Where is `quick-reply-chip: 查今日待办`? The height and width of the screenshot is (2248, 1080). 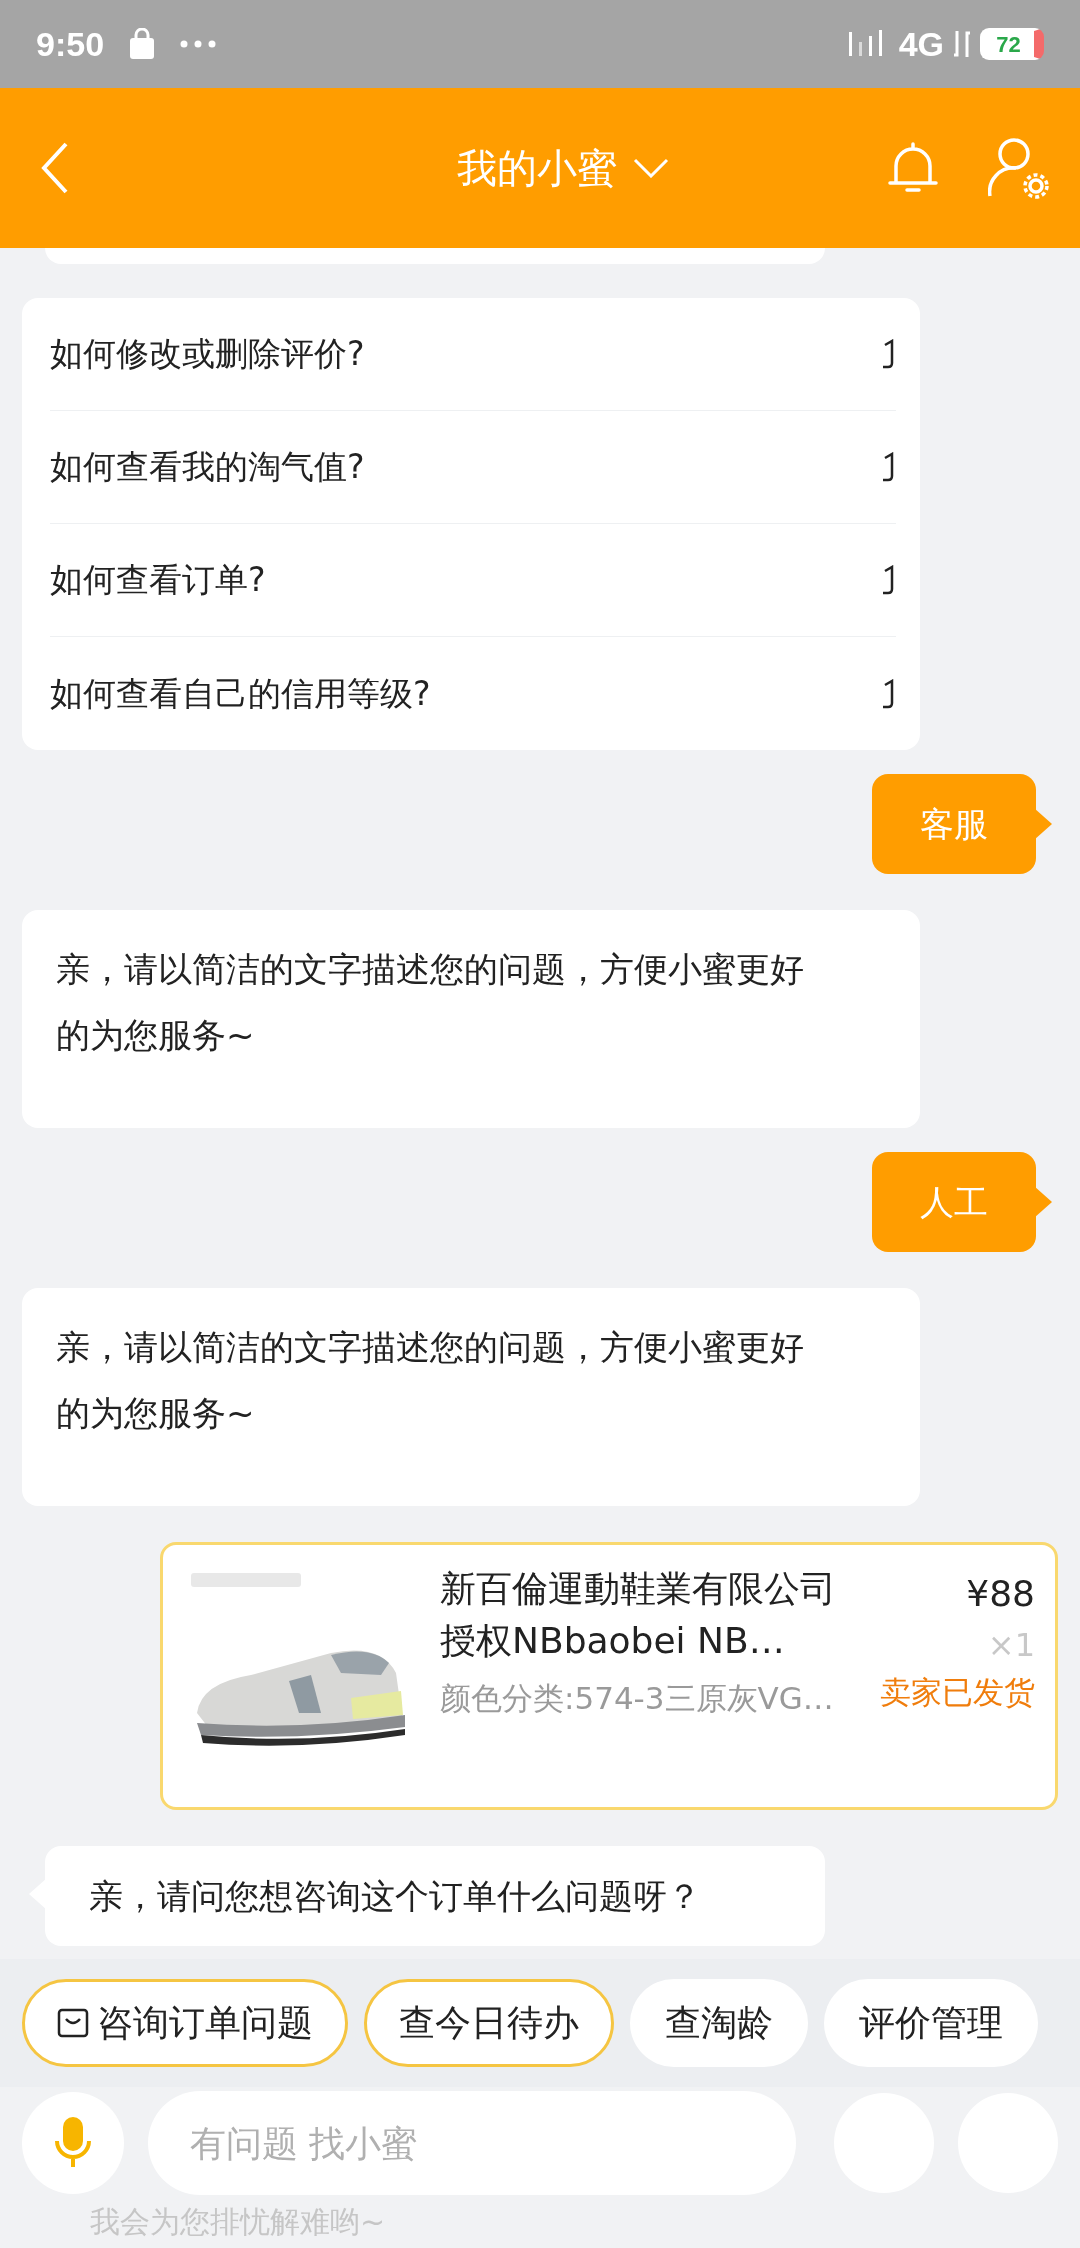
quick-reply-chip: 查今日待办 is located at coordinates (489, 2023).